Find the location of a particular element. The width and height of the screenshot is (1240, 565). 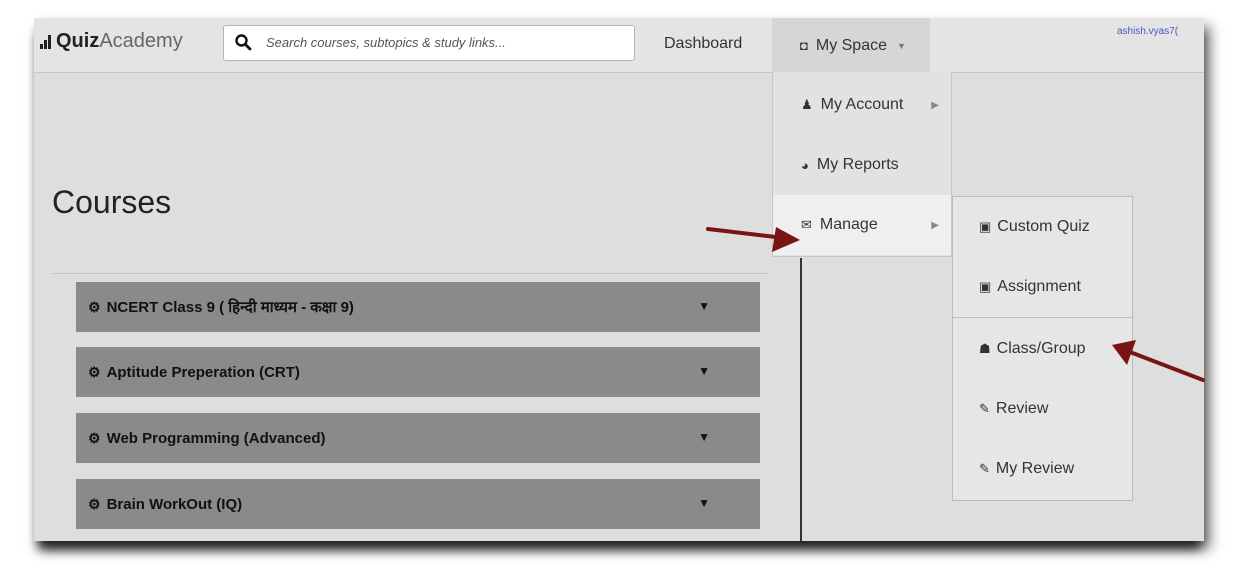

arrow-to-class-group is located at coordinates (1158, 361).